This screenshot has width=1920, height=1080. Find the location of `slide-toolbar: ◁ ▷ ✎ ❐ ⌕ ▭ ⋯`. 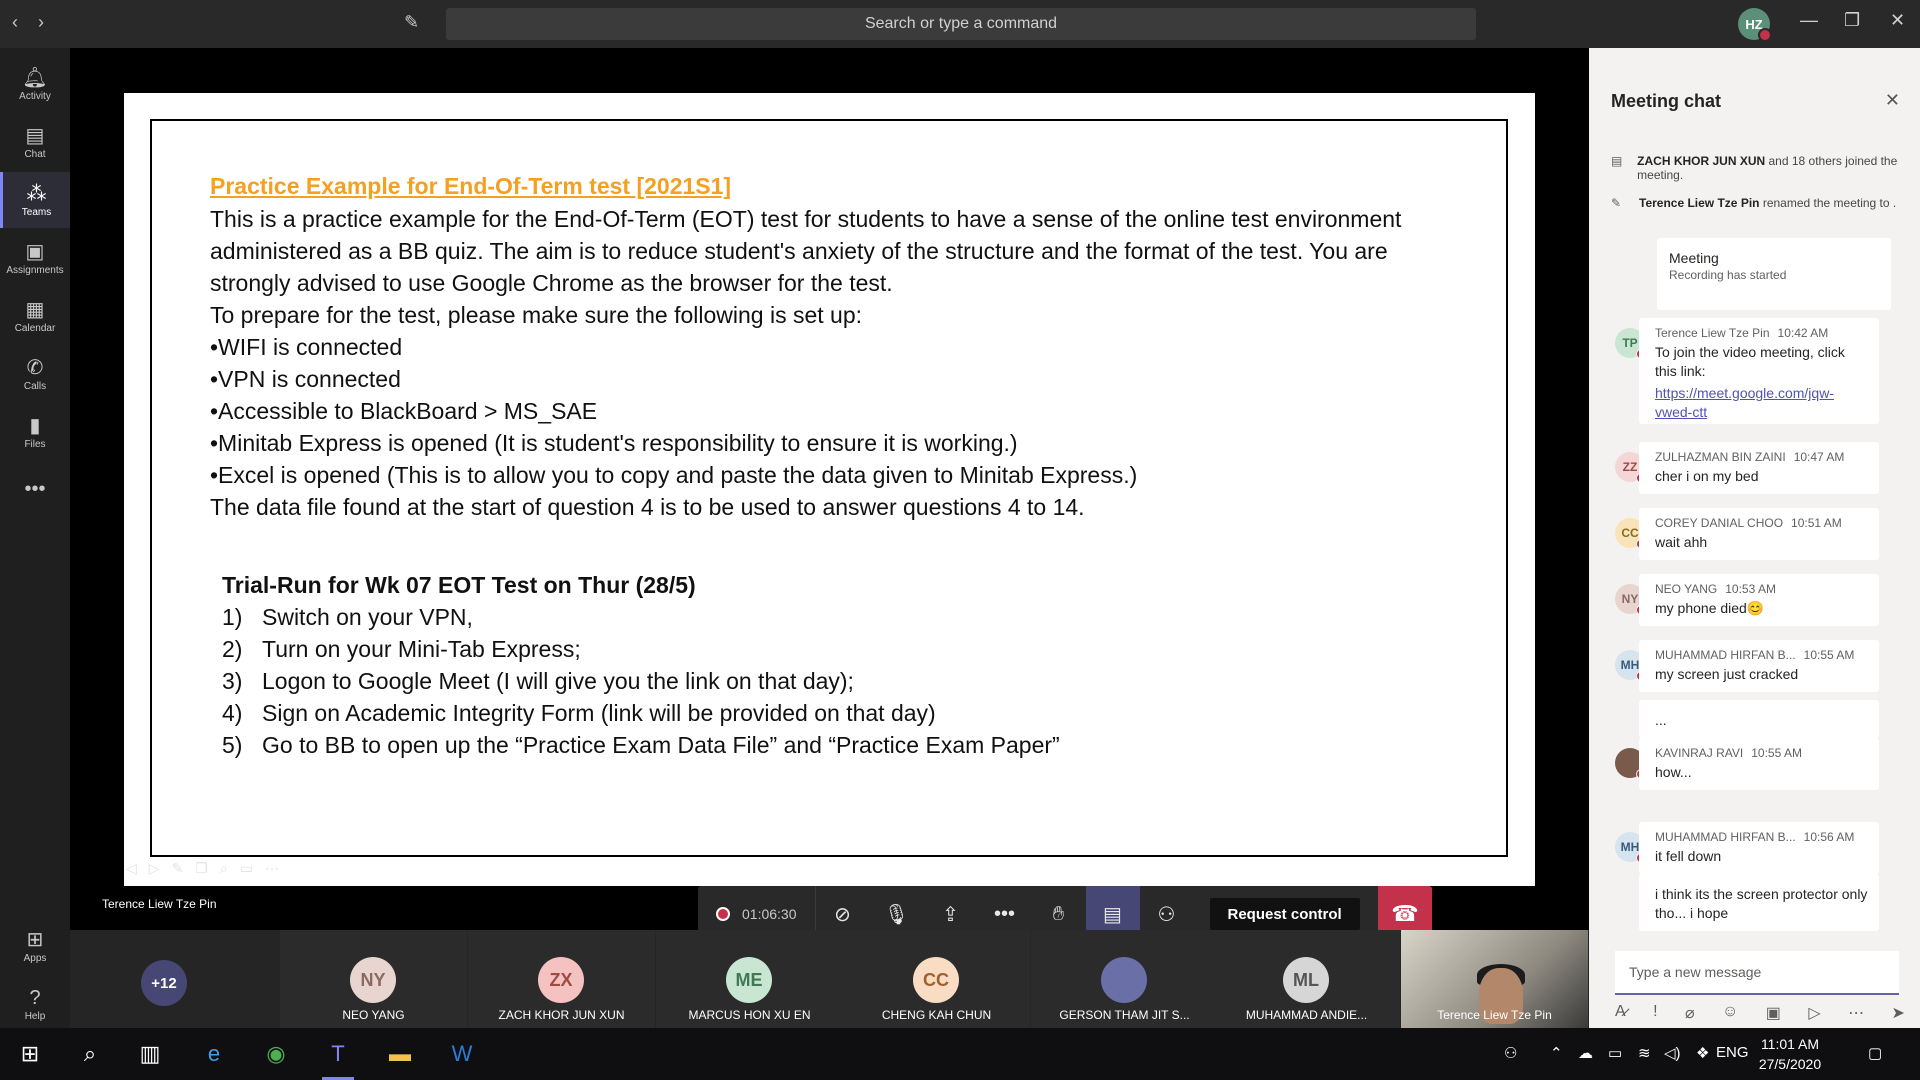

slide-toolbar: ◁ ▷ ✎ ❐ ⌕ ▭ ⋯ is located at coordinates (202, 868).